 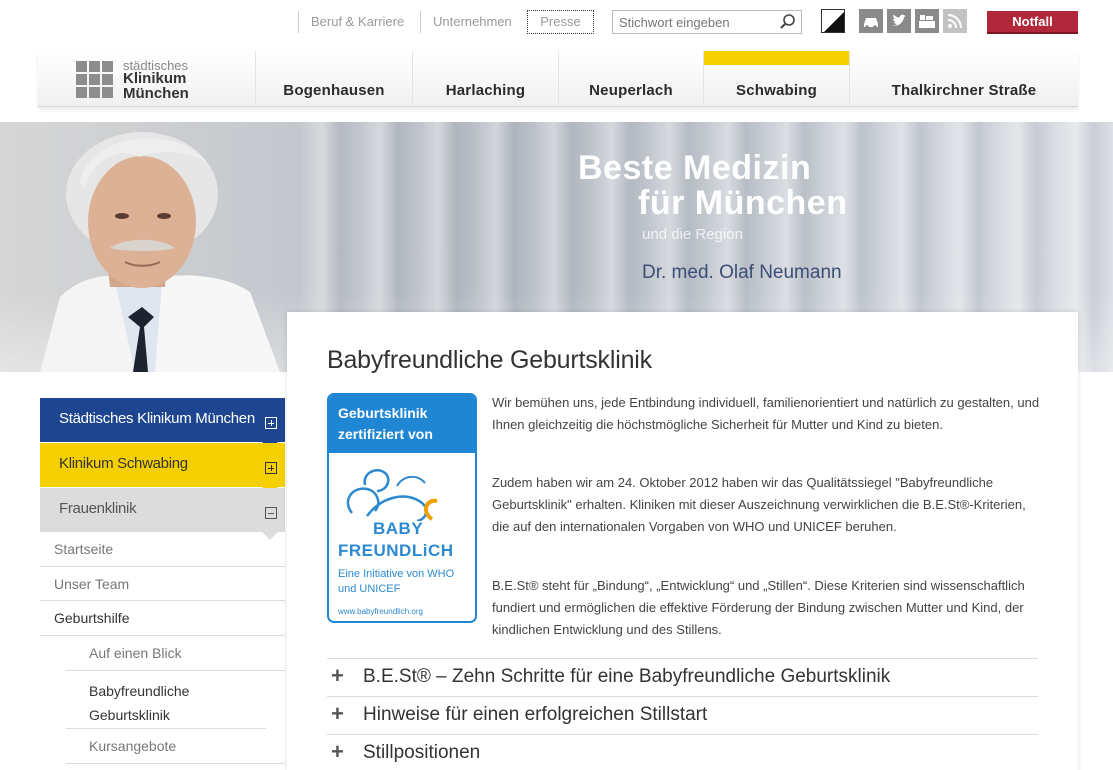 What do you see at coordinates (380, 611) in the screenshot?
I see `badge-url: www.babyfreundlich.org` at bounding box center [380, 611].